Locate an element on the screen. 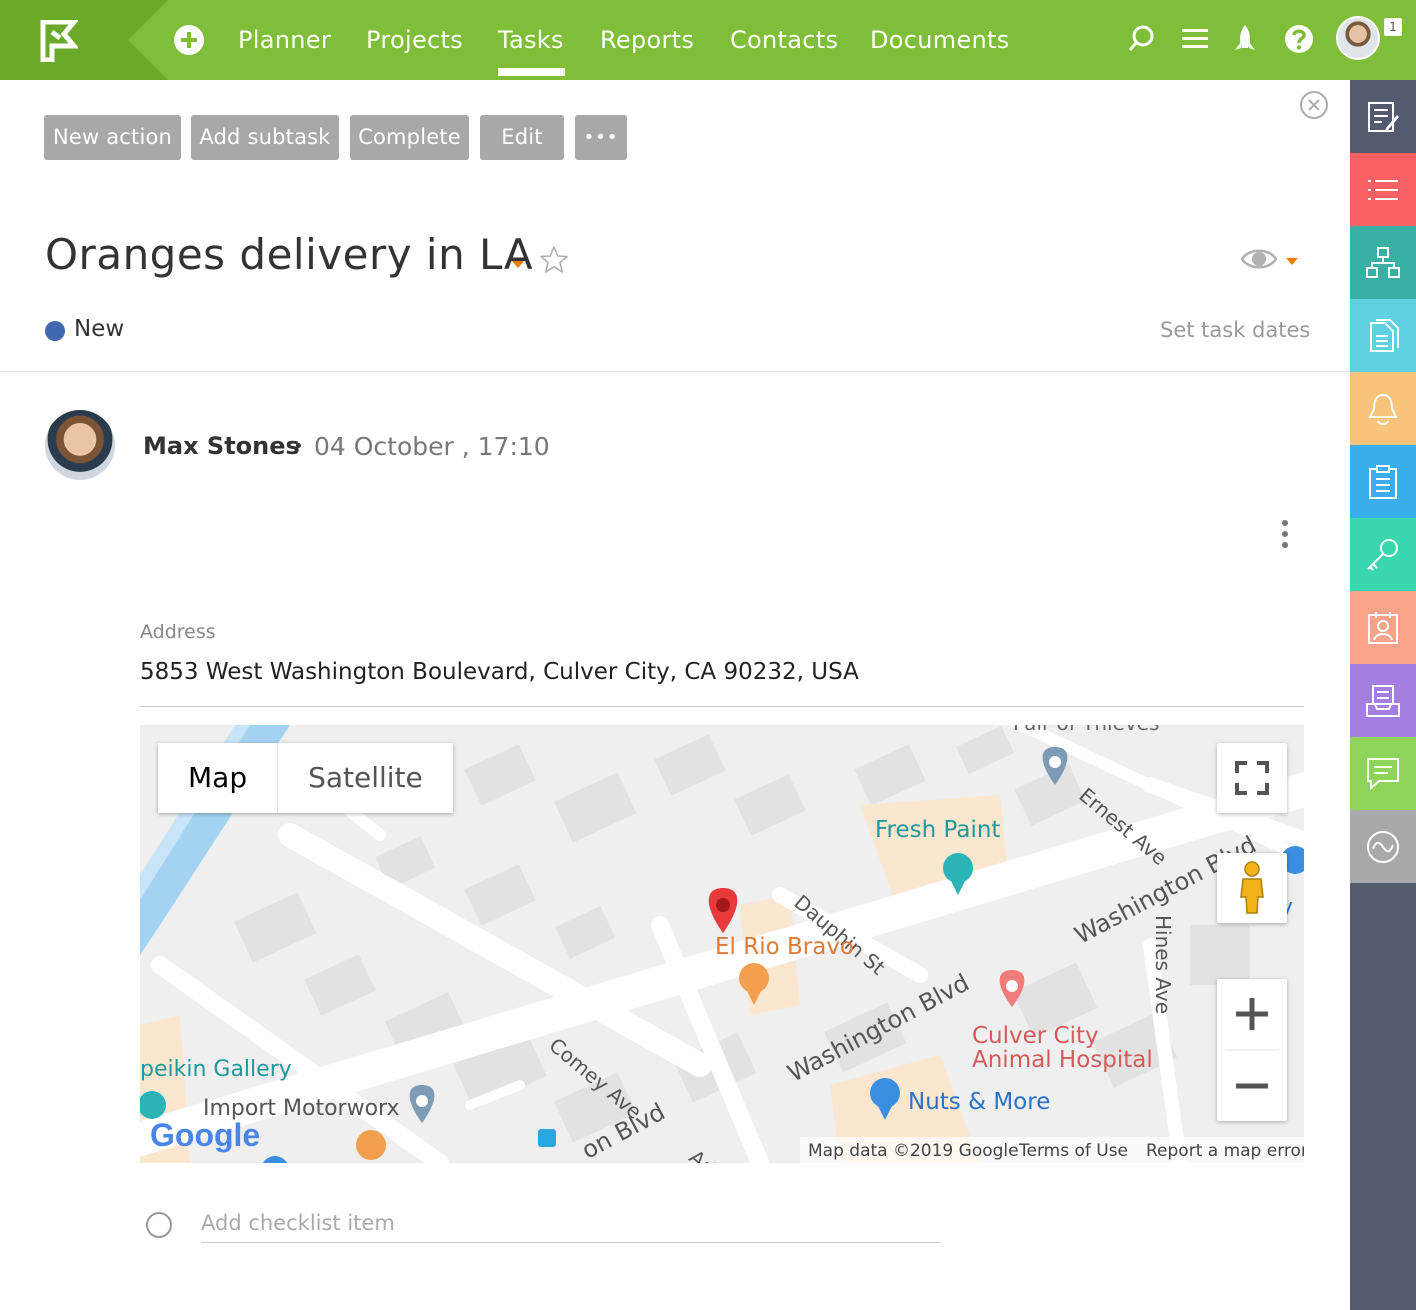 The height and width of the screenshot is (1310, 1416). map-type-satellite-button: Satellite is located at coordinates (365, 778).